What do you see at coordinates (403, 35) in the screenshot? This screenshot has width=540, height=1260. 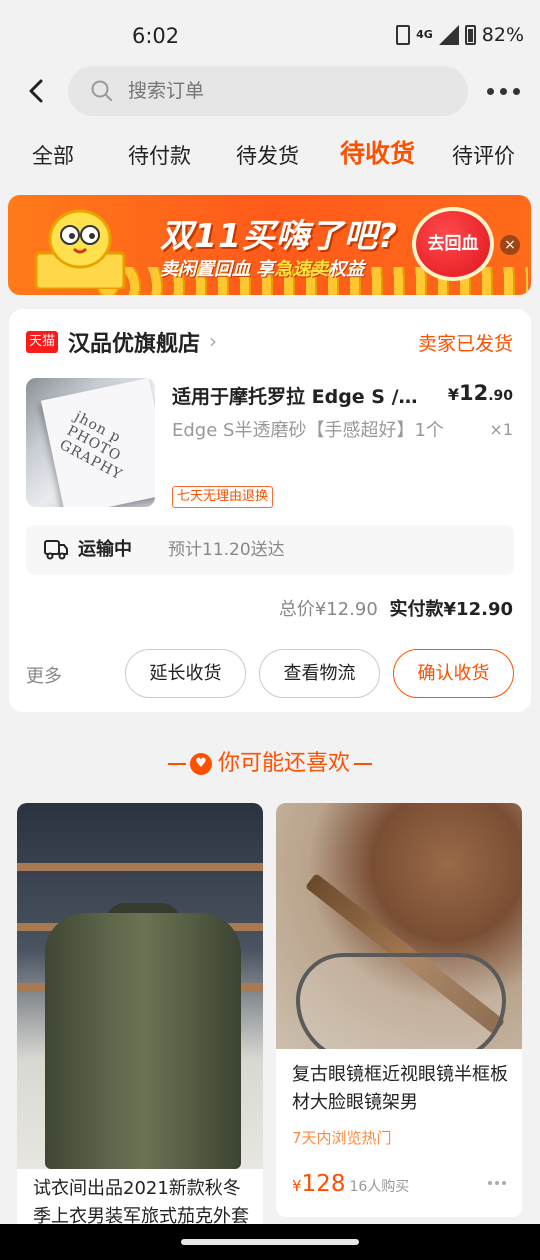 I see `sim-icon` at bounding box center [403, 35].